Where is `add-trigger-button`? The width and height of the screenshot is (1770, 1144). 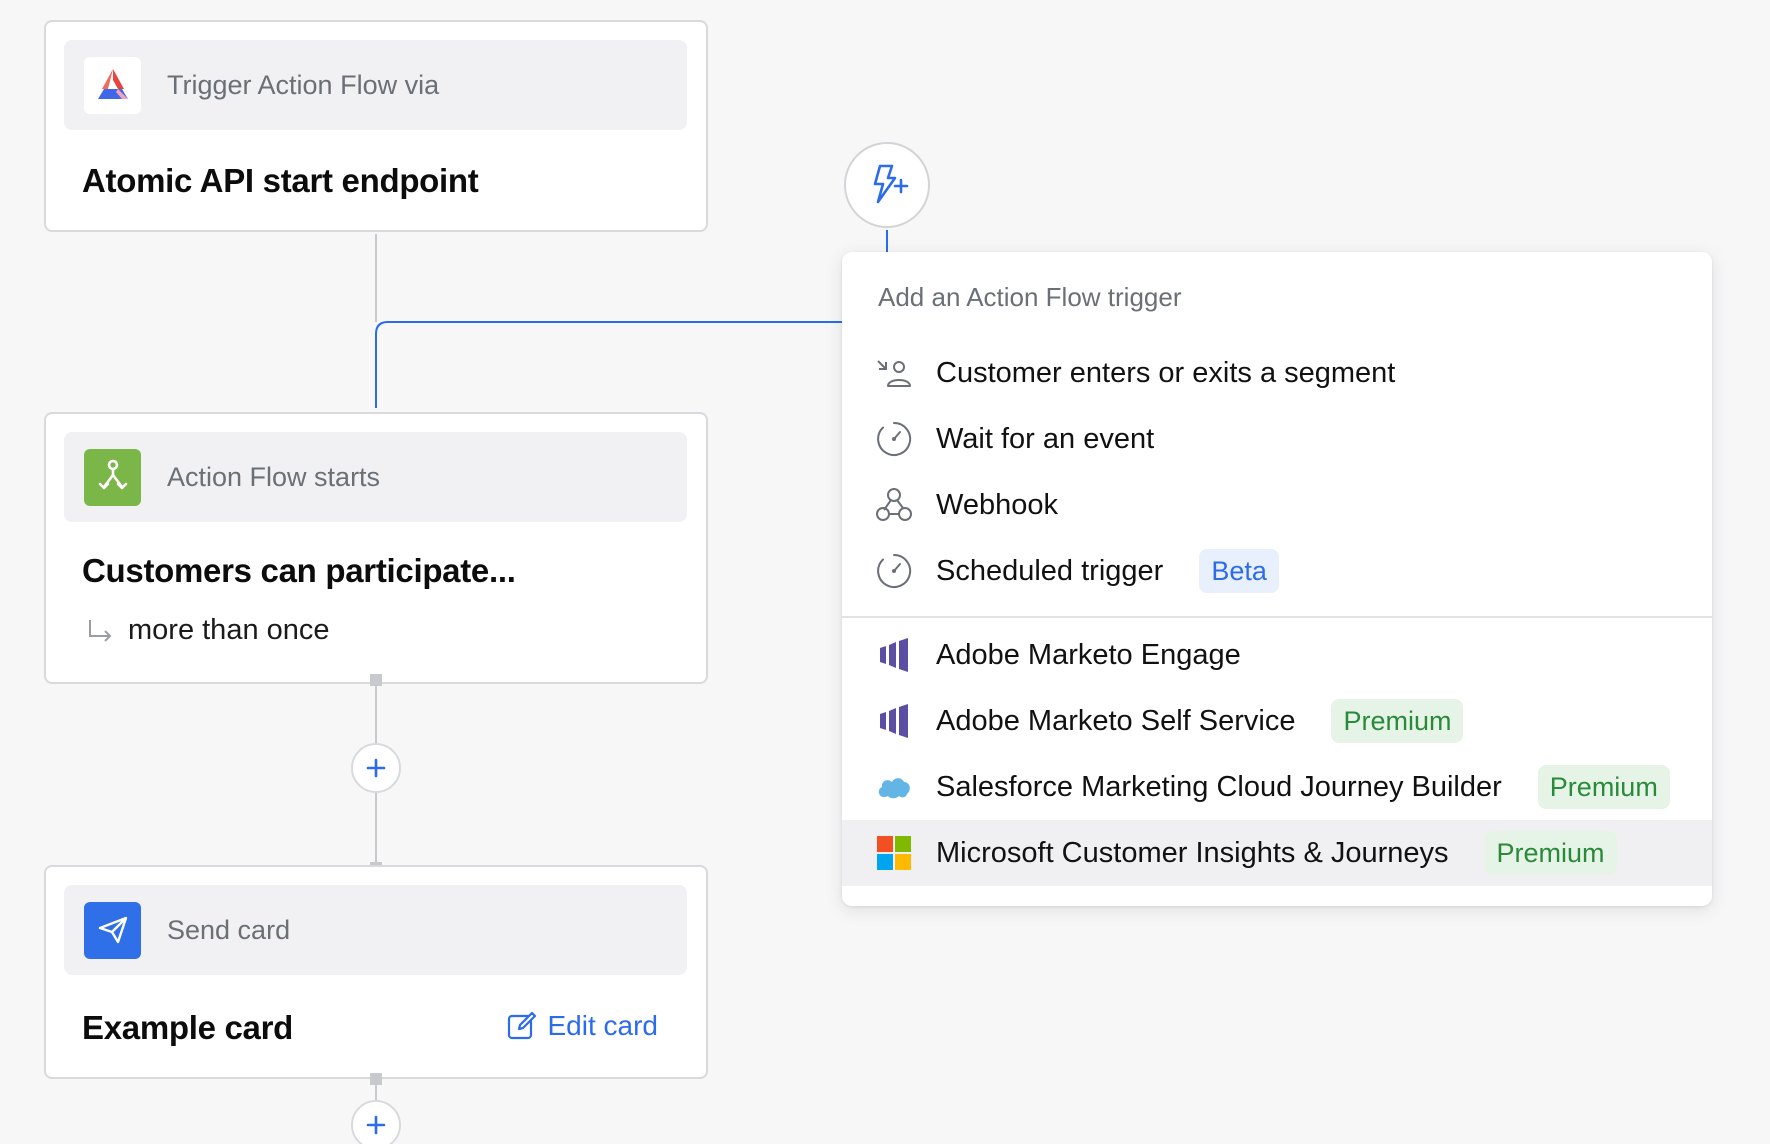 add-trigger-button is located at coordinates (887, 185).